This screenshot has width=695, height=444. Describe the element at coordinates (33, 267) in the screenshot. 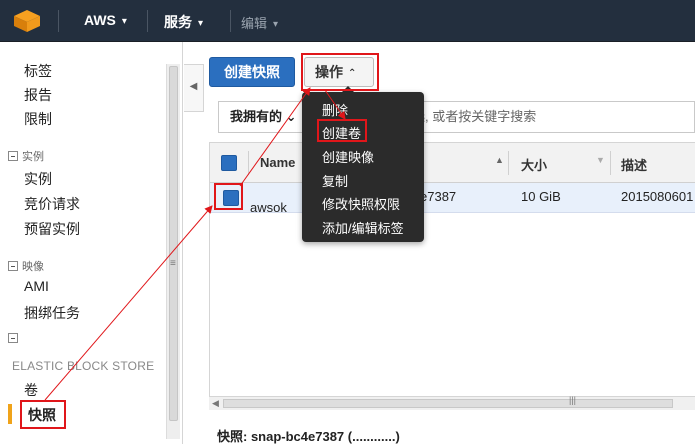

I see `sidebar-group-label: 映像` at that location.